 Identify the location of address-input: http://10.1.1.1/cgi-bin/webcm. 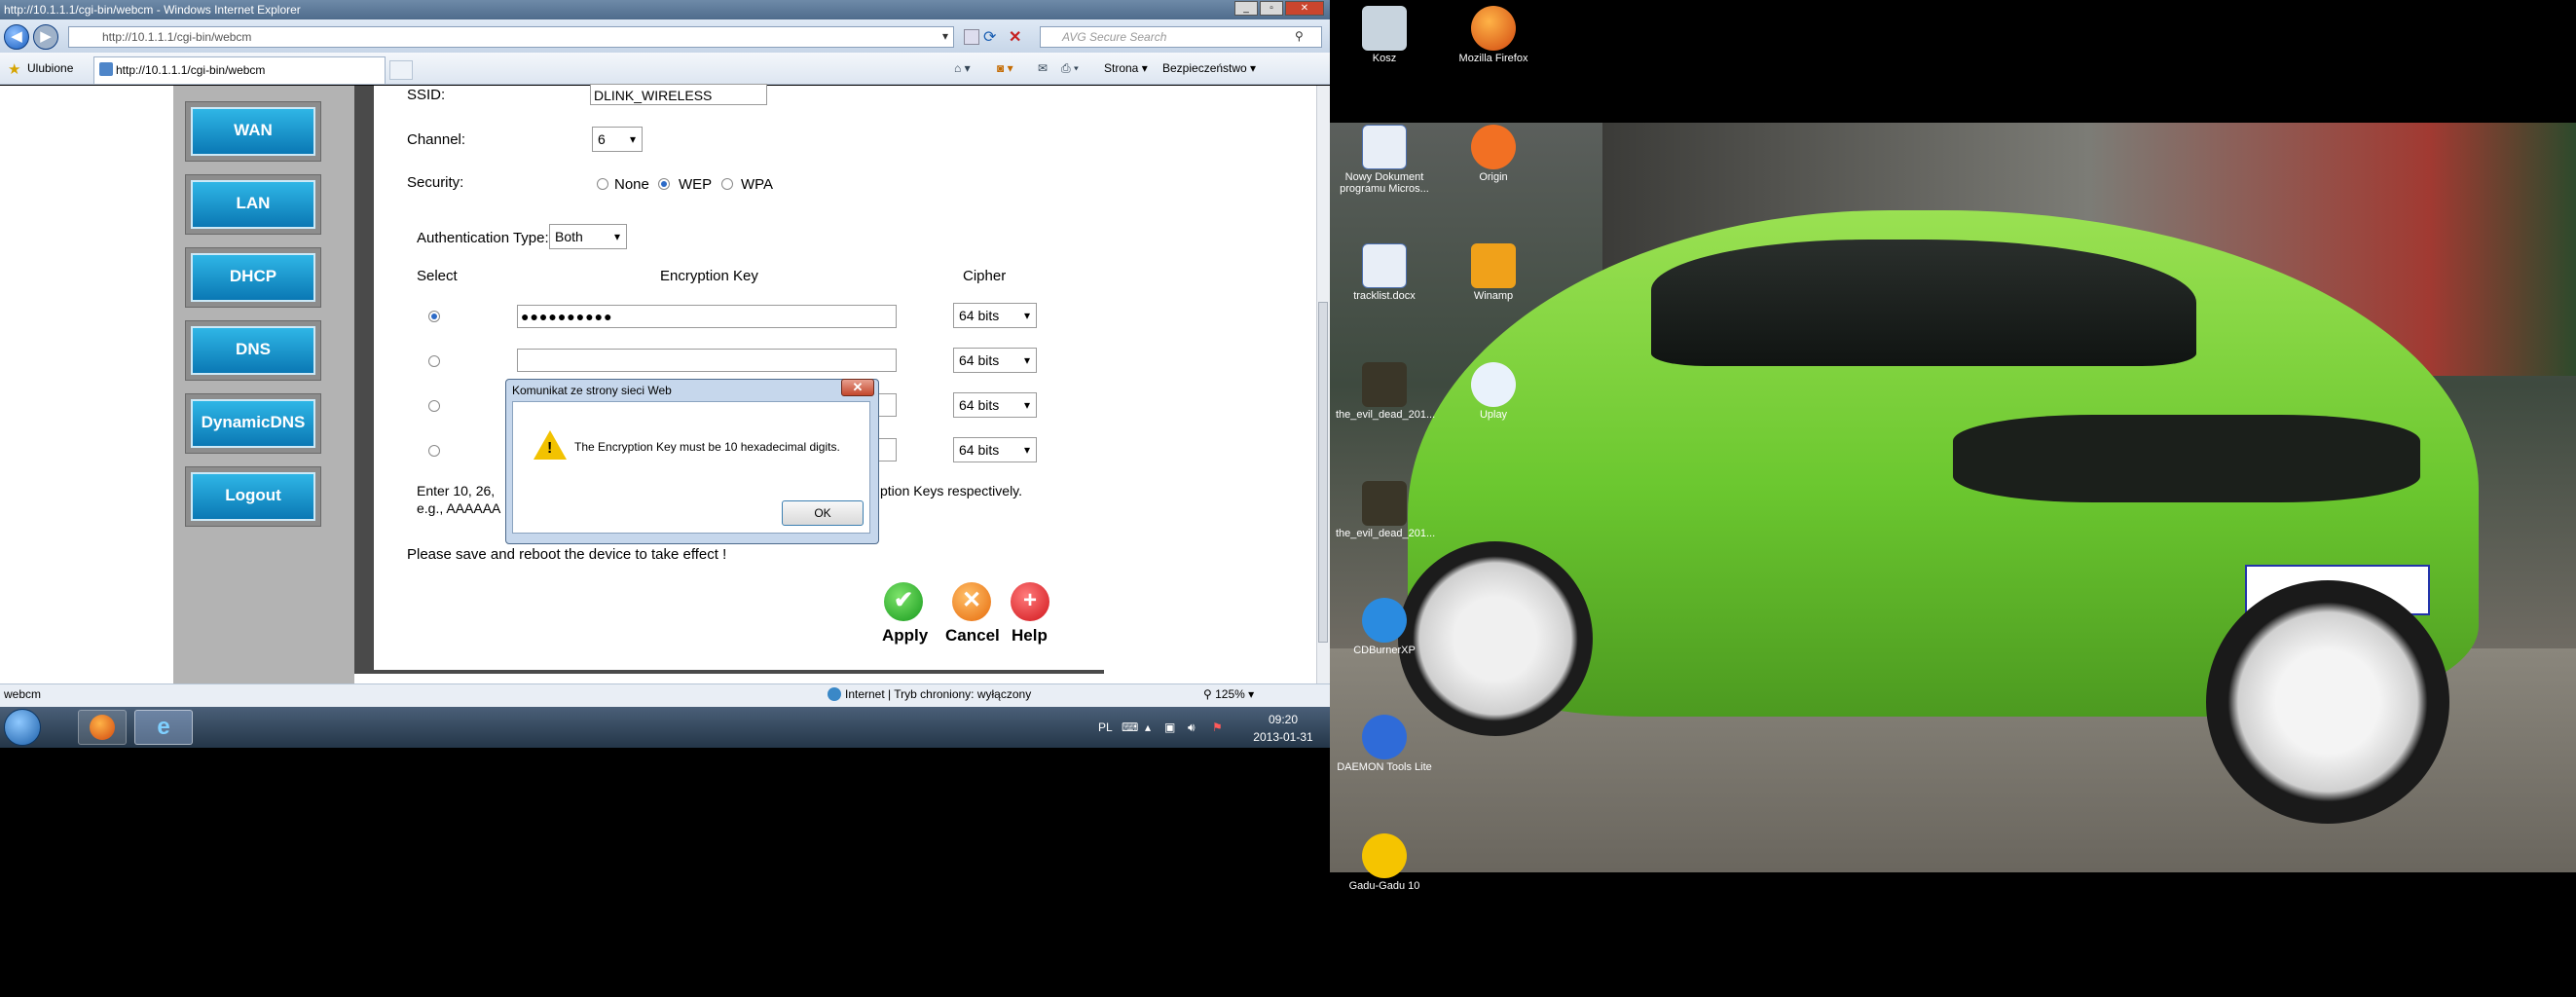
(511, 37).